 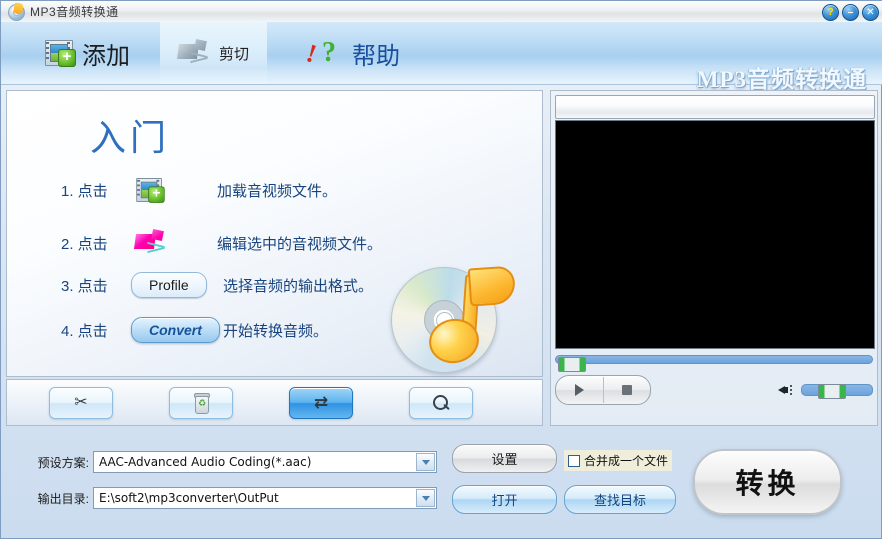 I want to click on open-button: 打开, so click(x=504, y=499).